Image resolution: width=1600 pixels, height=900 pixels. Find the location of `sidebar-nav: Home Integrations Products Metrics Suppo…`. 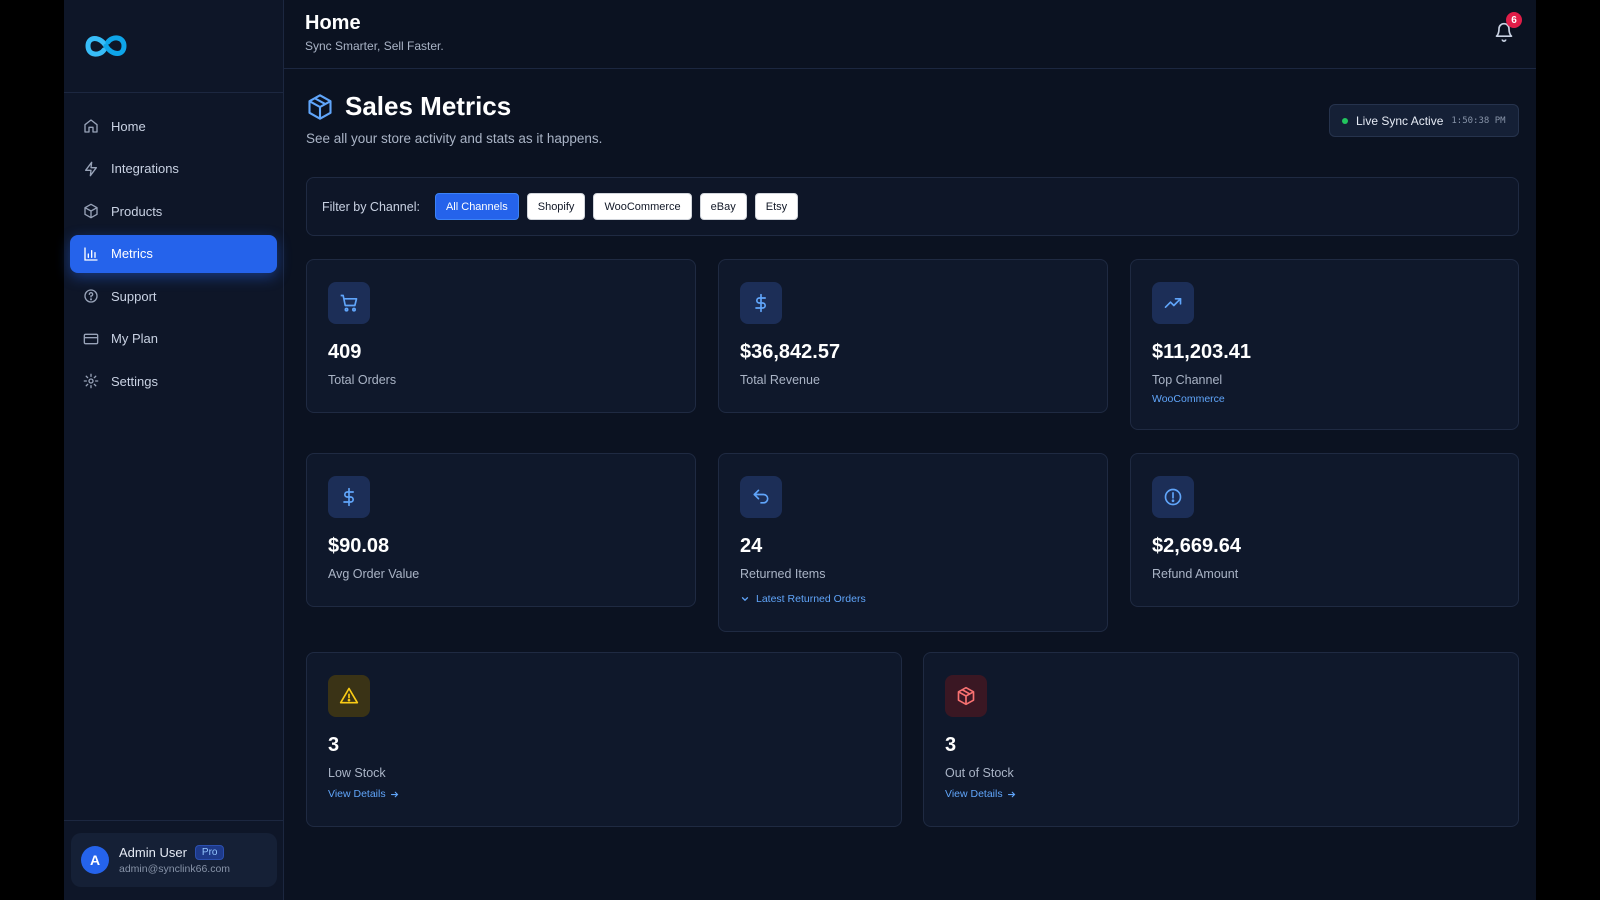

sidebar-nav: Home Integrations Products Metrics Suppo… is located at coordinates (173, 246).